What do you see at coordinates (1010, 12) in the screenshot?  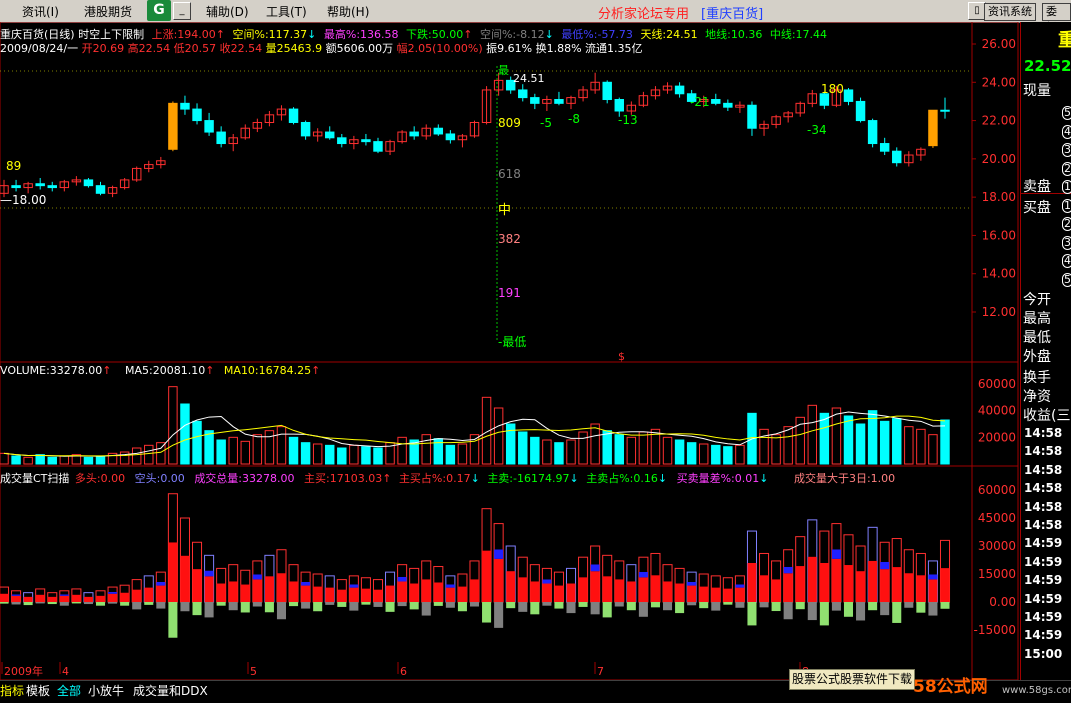 I see `info-system-button: 资讯系统` at bounding box center [1010, 12].